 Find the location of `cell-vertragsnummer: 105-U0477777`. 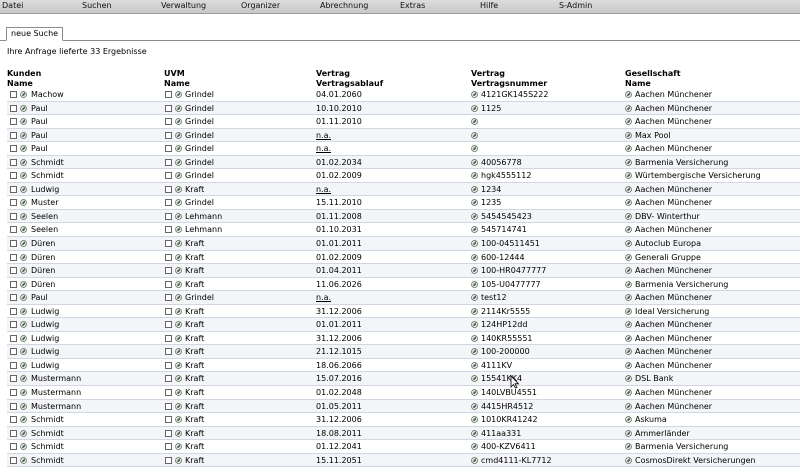

cell-vertragsnummer: 105-U0477777 is located at coordinates (511, 285).